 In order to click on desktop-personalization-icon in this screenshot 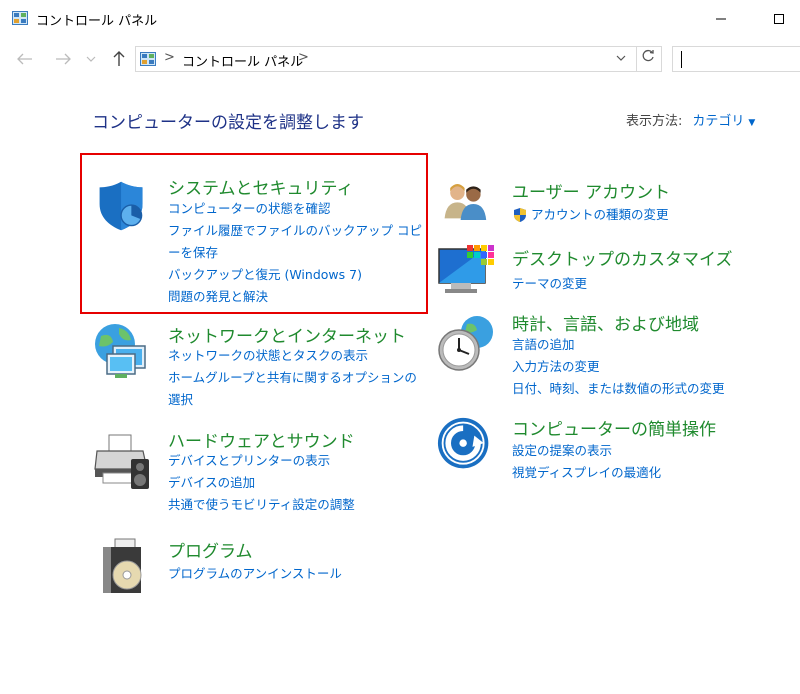, I will do `click(467, 273)`.